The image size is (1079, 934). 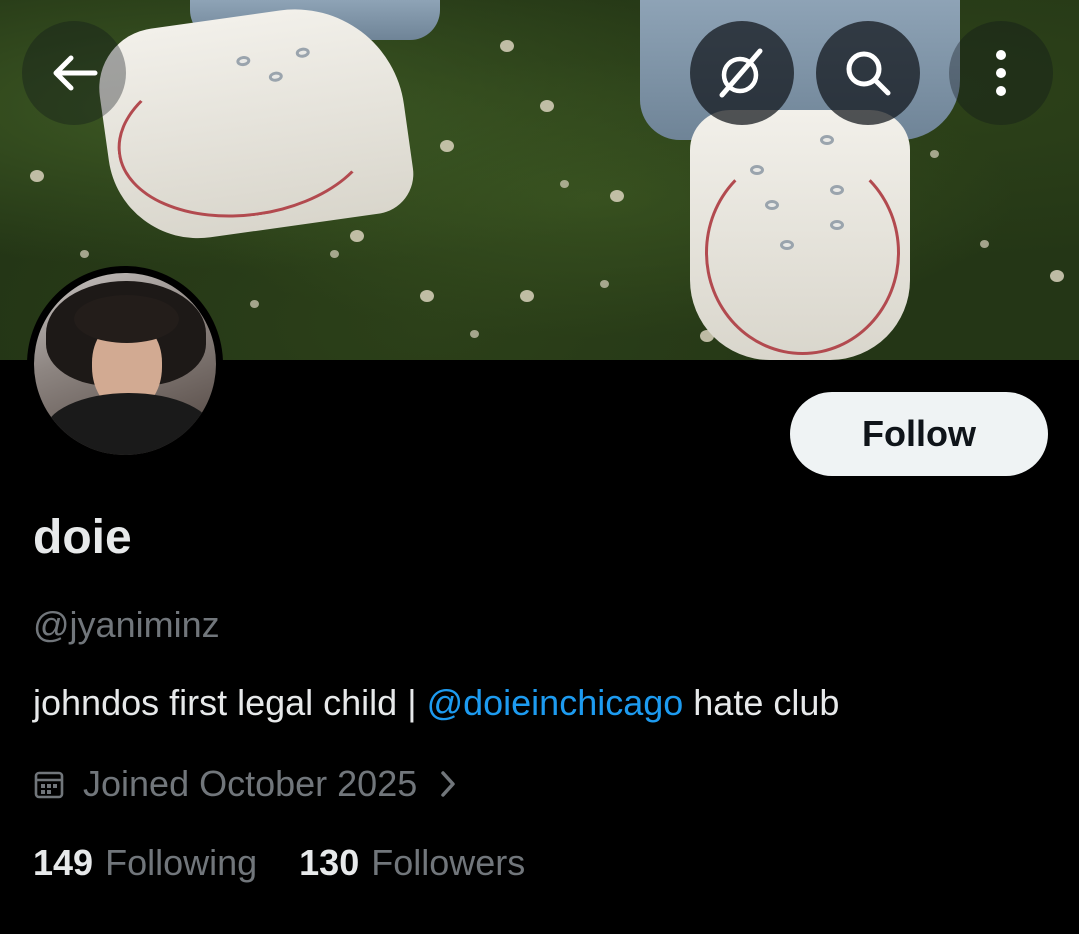 I want to click on back-button, so click(x=74, y=73).